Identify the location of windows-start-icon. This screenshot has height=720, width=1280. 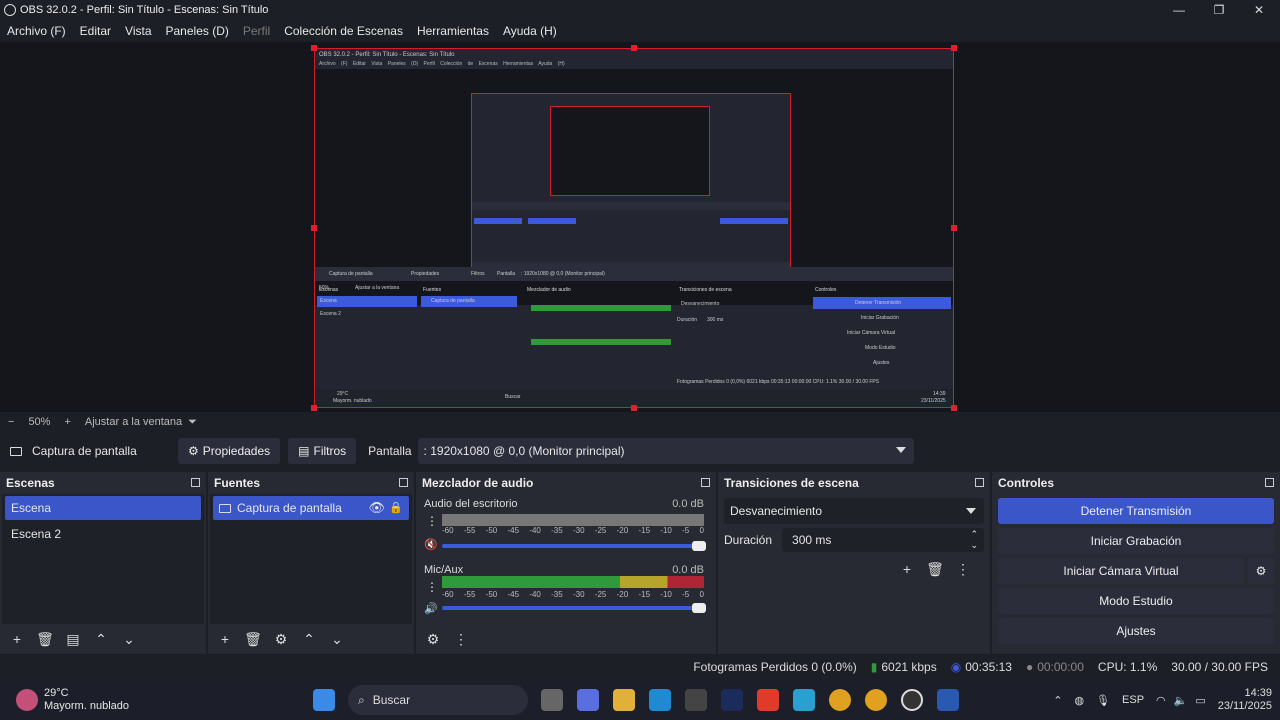
(324, 700).